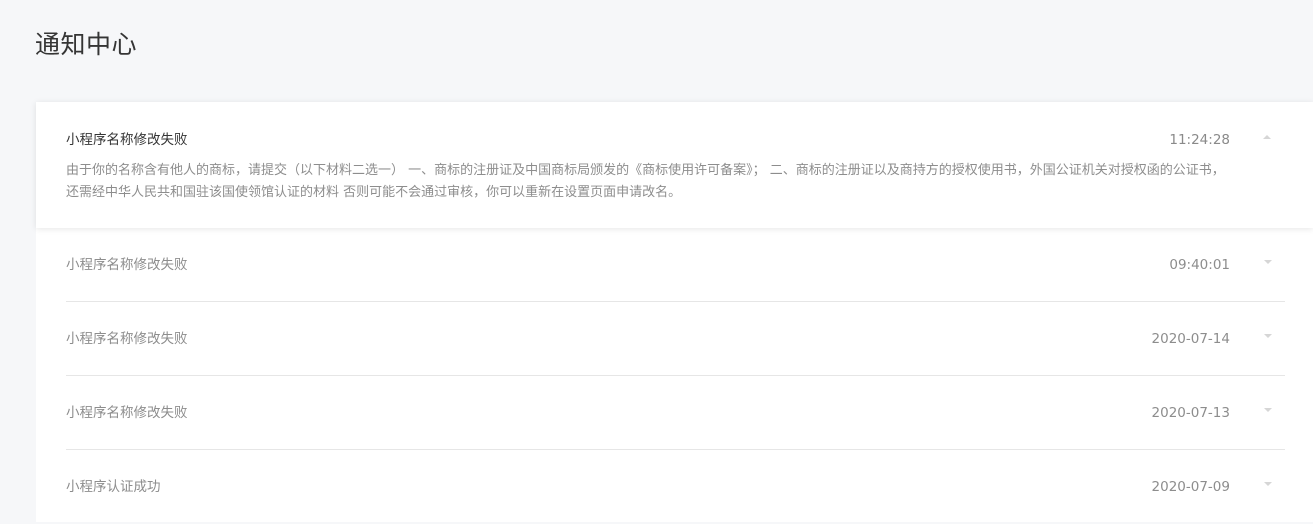  What do you see at coordinates (675, 487) in the screenshot?
I see `notification-item: 小程序认证成功 2020-07-09` at bounding box center [675, 487].